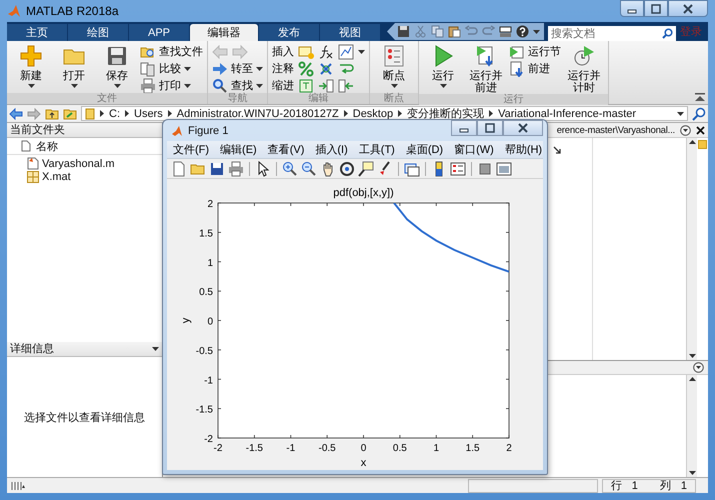  Describe the element at coordinates (331, 149) in the screenshot. I see `menu-item: 插入(I)` at that location.